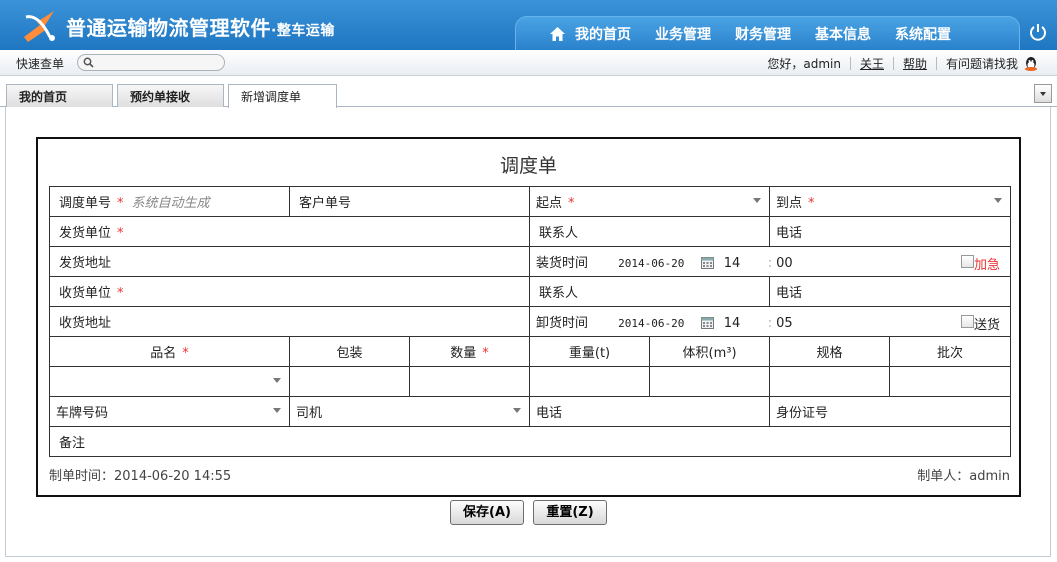  I want to click on consignee-phone-field: 电话, so click(890, 291).